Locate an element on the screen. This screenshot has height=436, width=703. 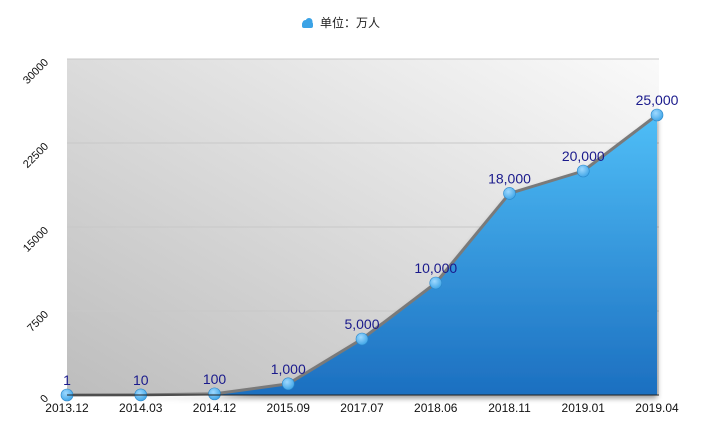
data-label: 5,000 is located at coordinates (361, 324).